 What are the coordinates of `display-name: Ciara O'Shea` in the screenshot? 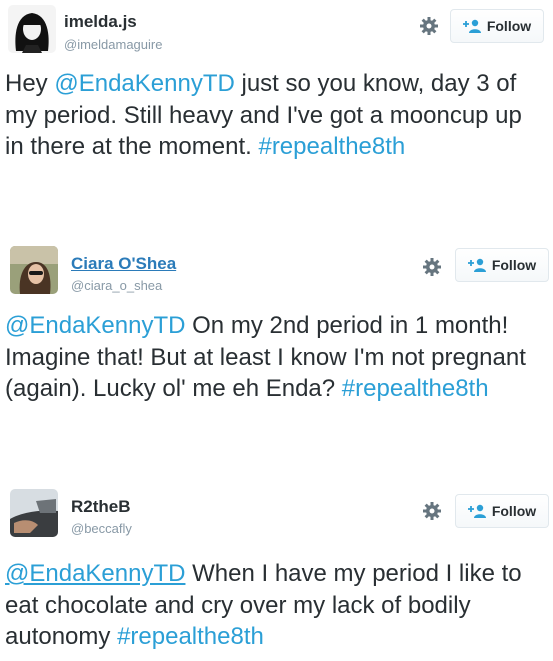 It's located at (123, 264).